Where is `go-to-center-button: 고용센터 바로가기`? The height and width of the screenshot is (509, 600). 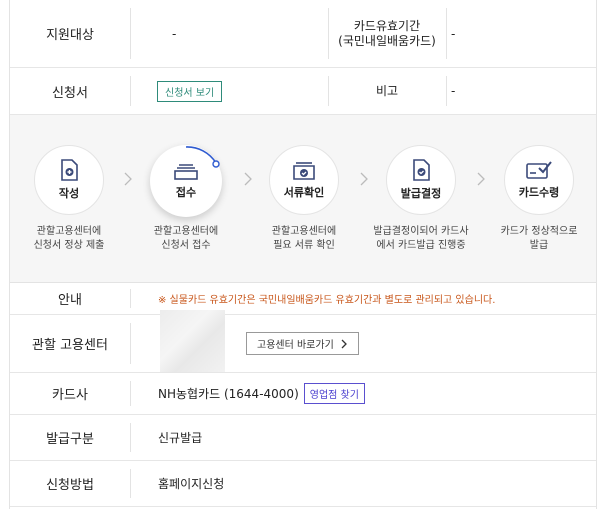
go-to-center-button: 고용센터 바로가기 is located at coordinates (302, 343).